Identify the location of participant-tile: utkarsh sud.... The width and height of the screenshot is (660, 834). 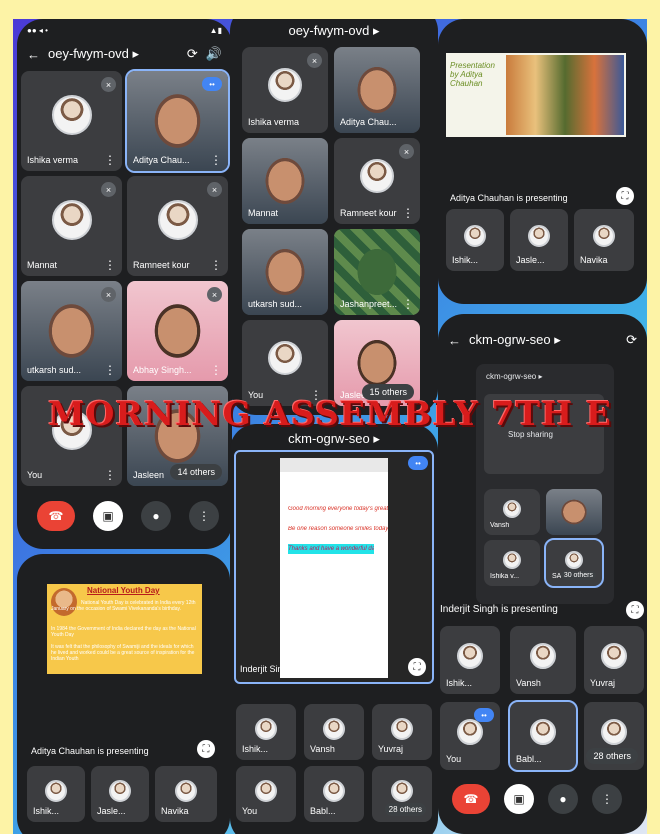
(285, 272).